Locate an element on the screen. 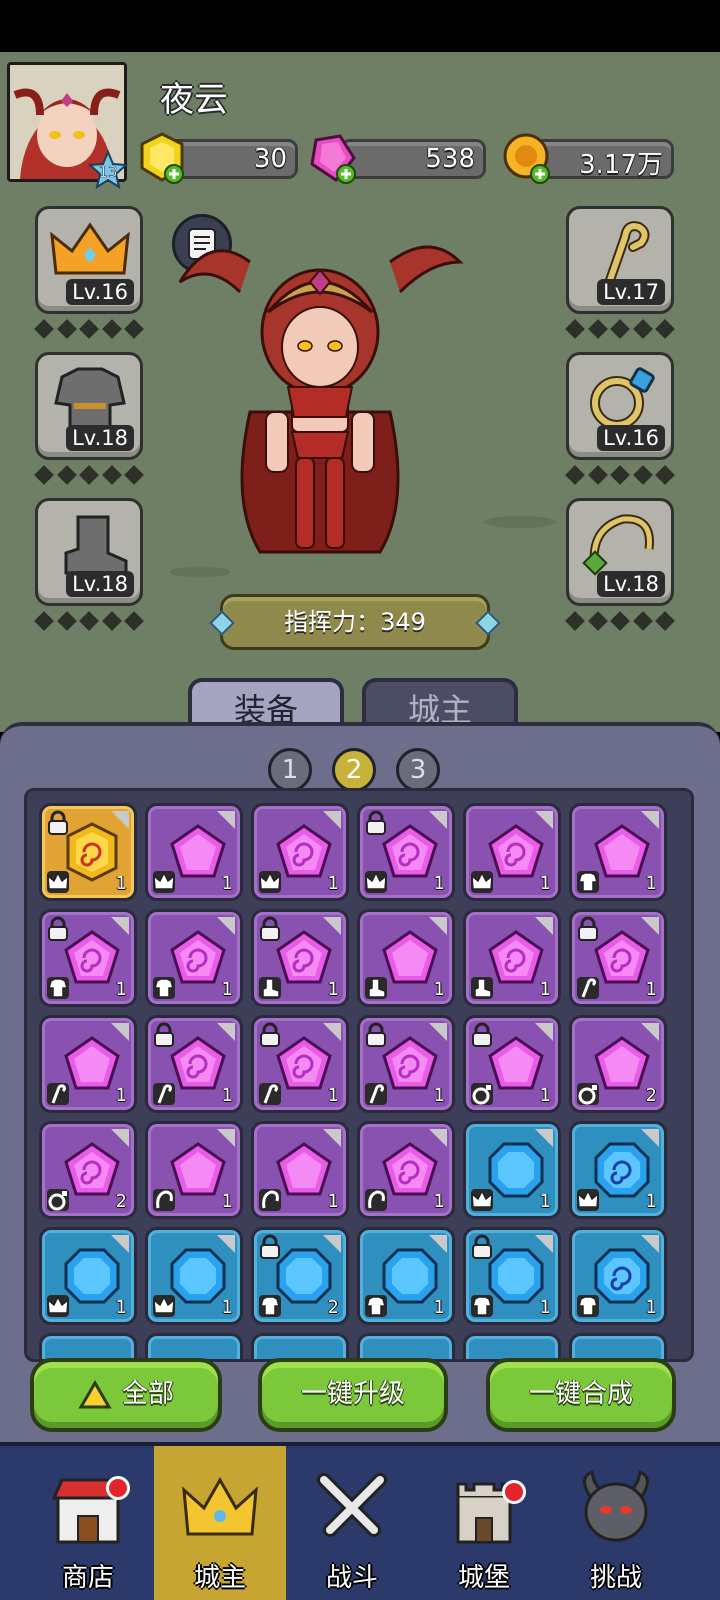 The image size is (720, 1600). status-bar is located at coordinates (360, 26).